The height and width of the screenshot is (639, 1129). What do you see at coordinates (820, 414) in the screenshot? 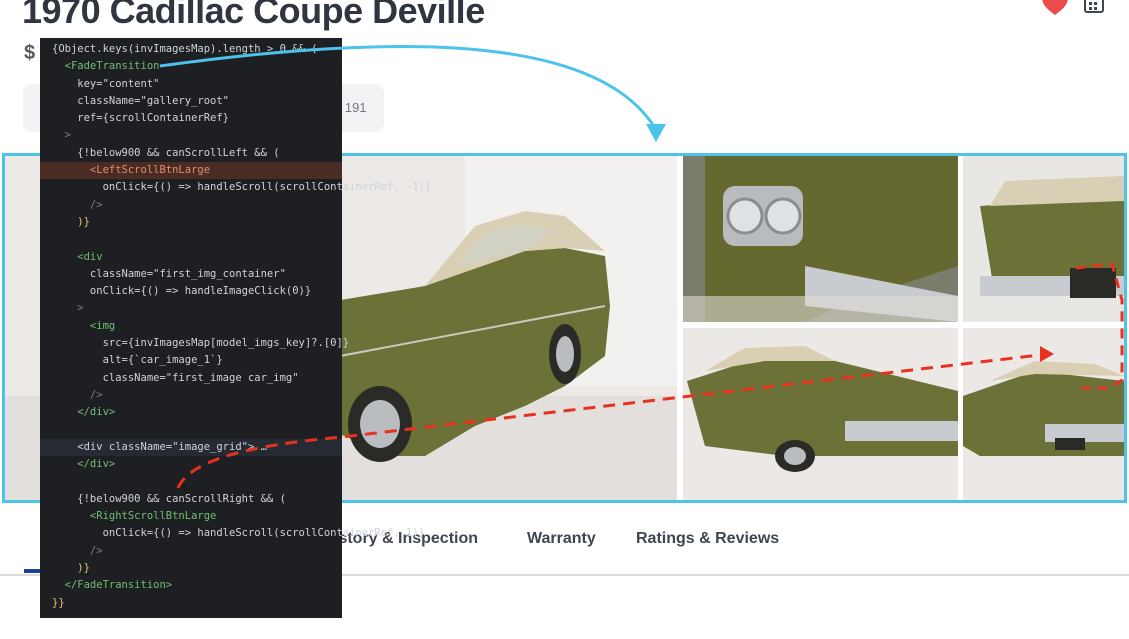
I see `grid-image-side-rear` at bounding box center [820, 414].